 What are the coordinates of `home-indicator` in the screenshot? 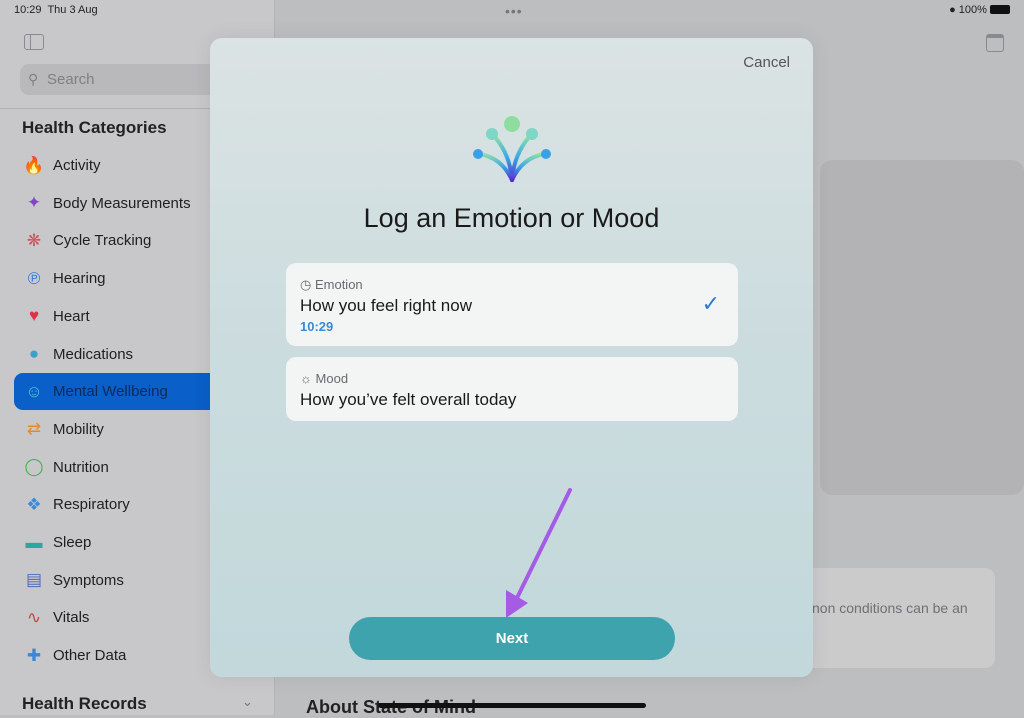 It's located at (512, 705).